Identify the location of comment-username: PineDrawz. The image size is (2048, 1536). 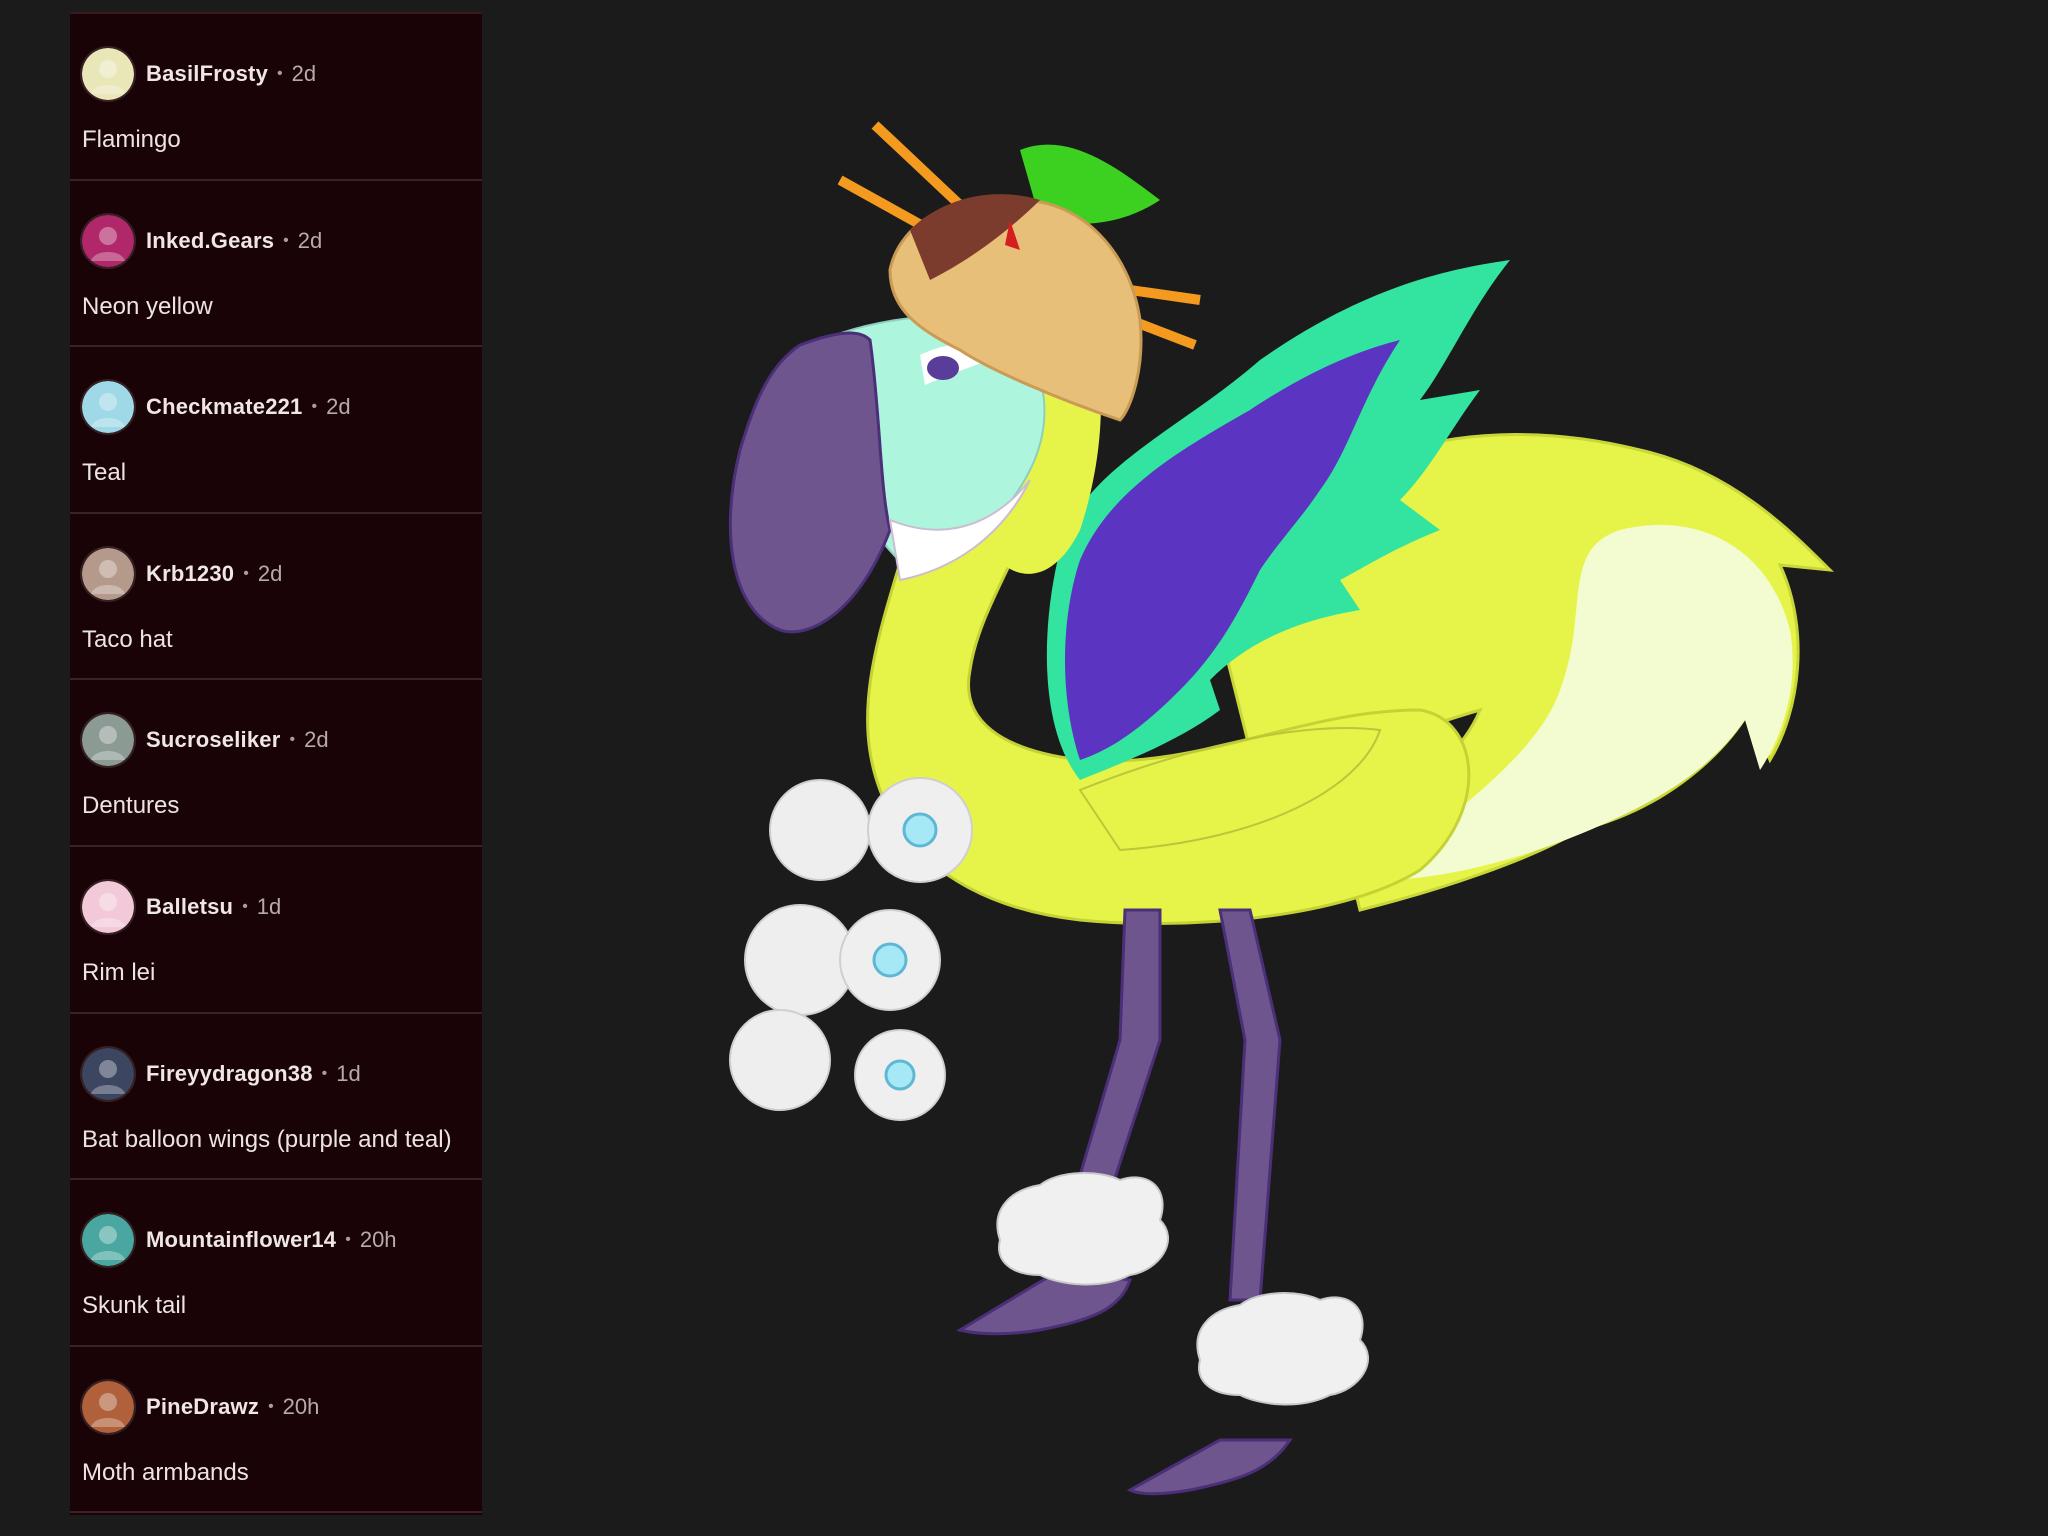
(202, 1407).